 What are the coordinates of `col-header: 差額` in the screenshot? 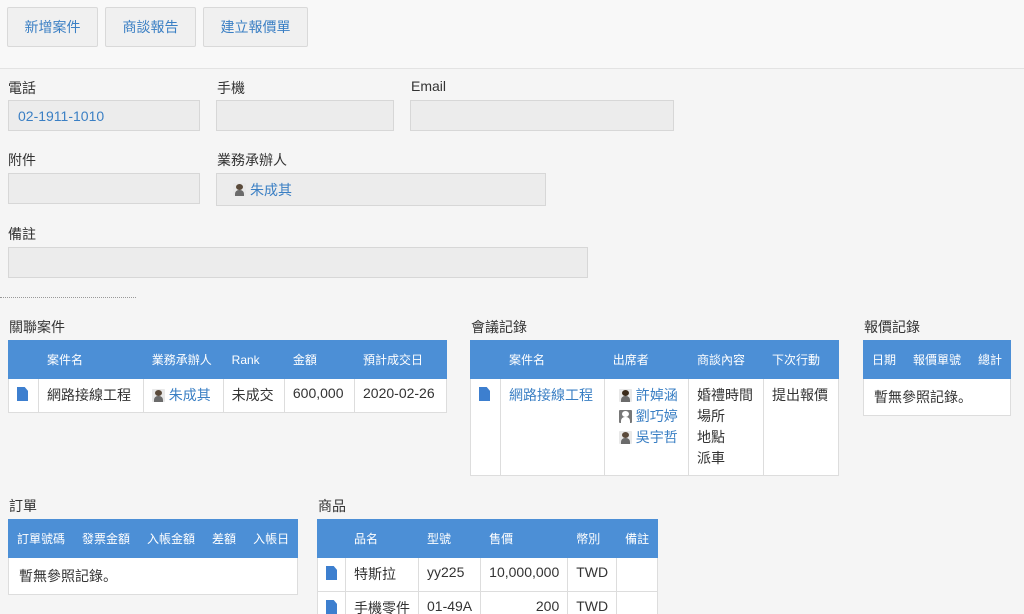 It's located at (224, 538).